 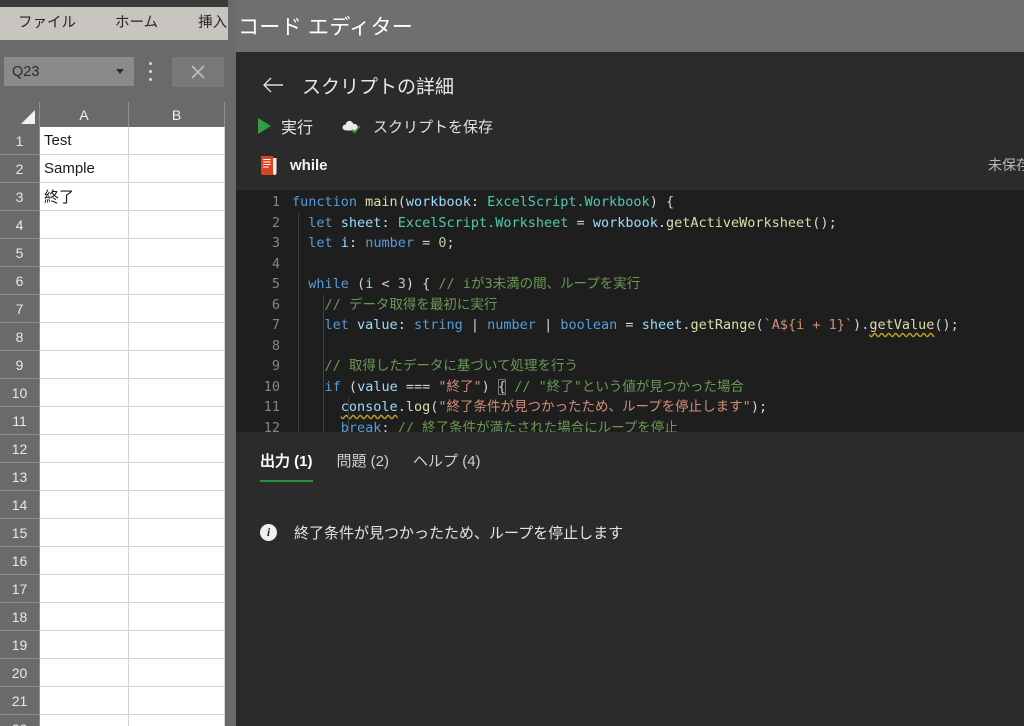 I want to click on row-header: 4, so click(x=20, y=225).